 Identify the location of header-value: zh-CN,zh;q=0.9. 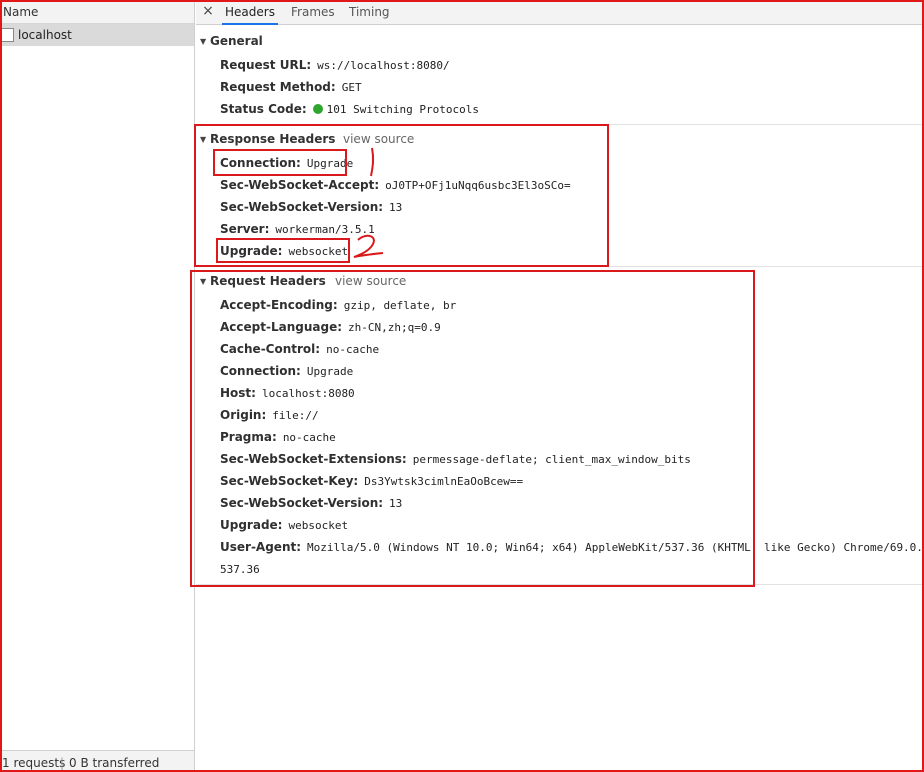
(394, 327).